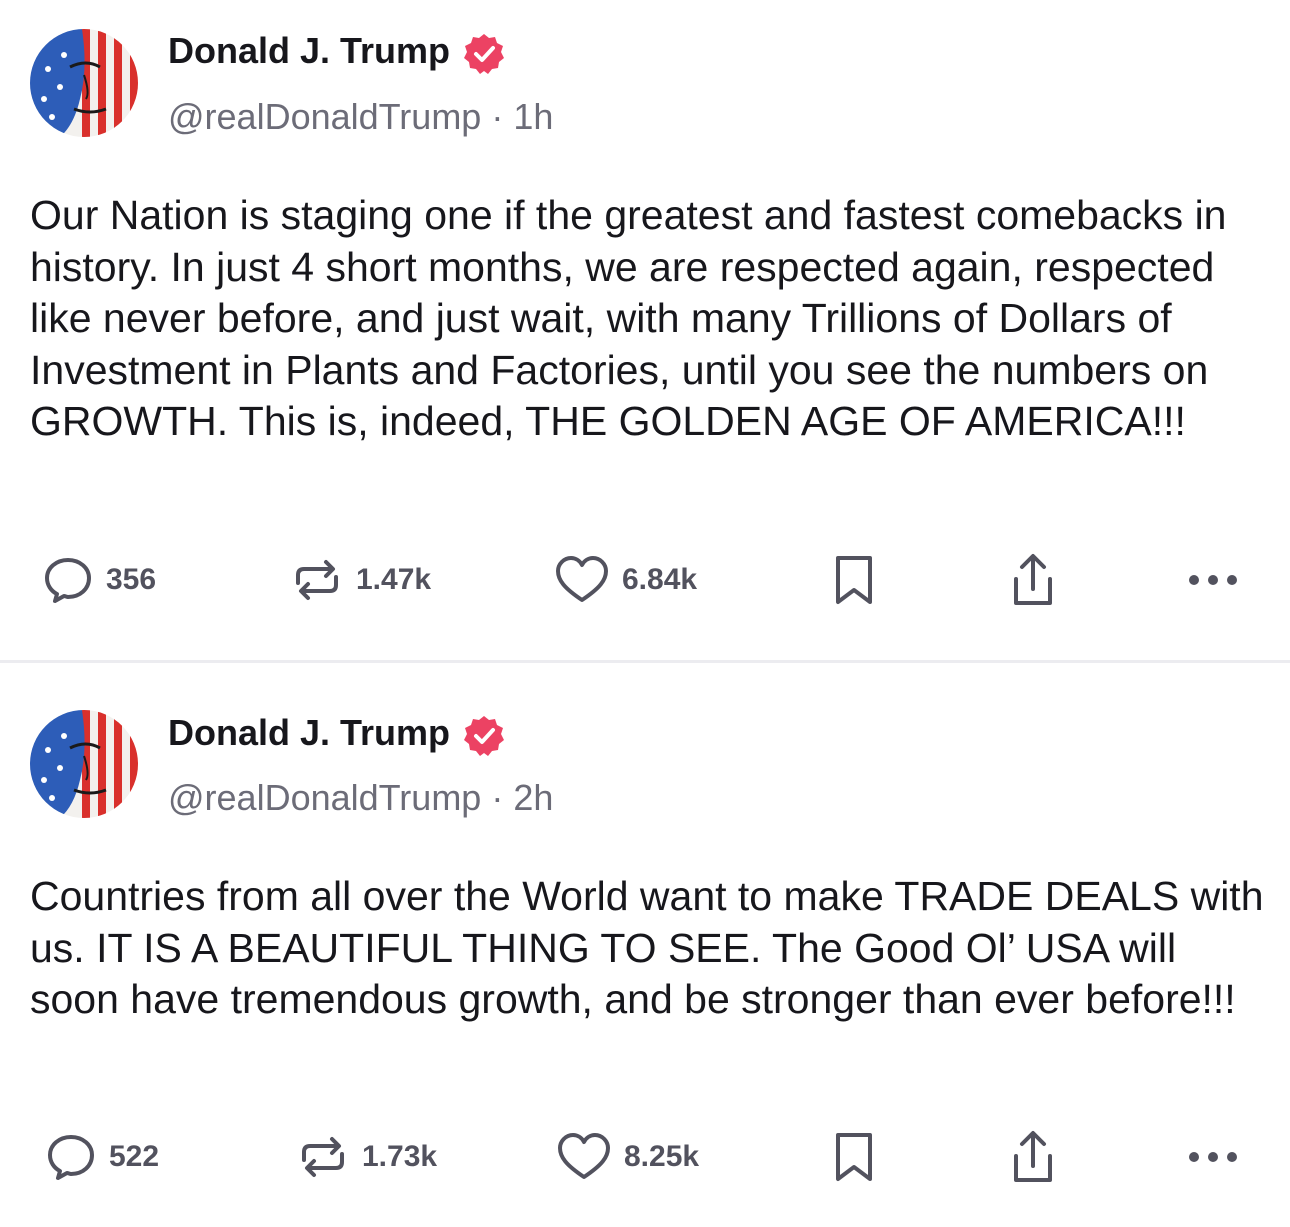  I want to click on repost-count: 1.47k, so click(394, 579).